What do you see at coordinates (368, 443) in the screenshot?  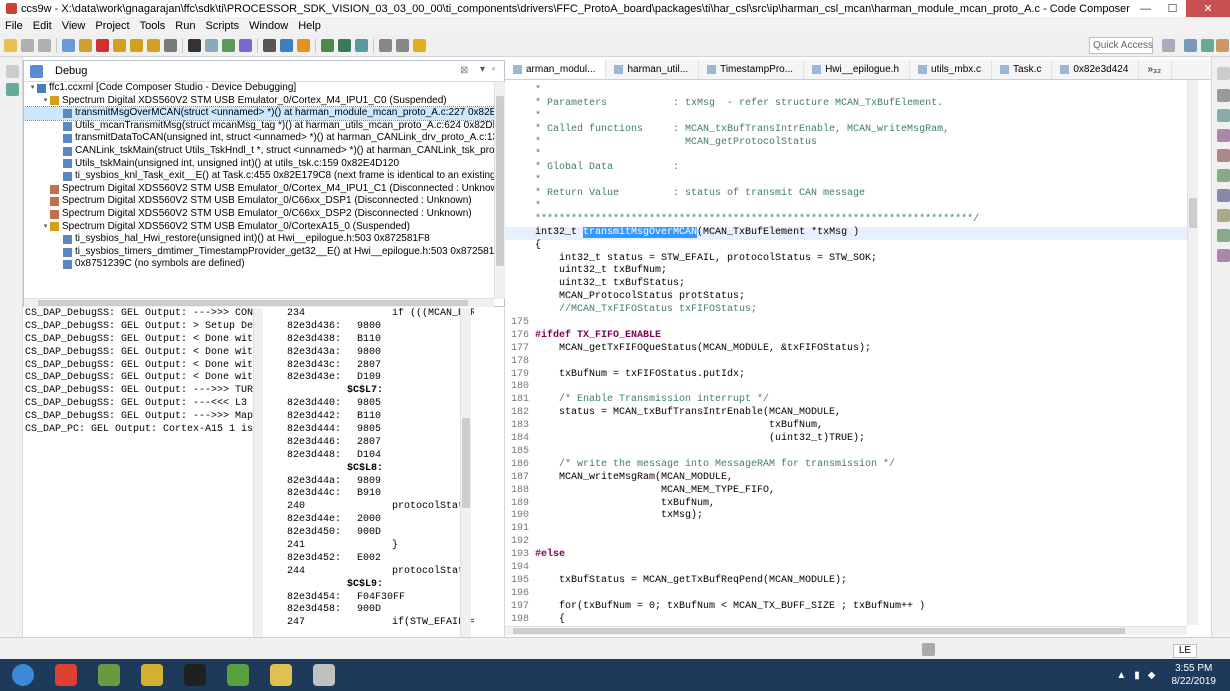 I see `disassembly-row: 82e3d446: 2807` at bounding box center [368, 443].